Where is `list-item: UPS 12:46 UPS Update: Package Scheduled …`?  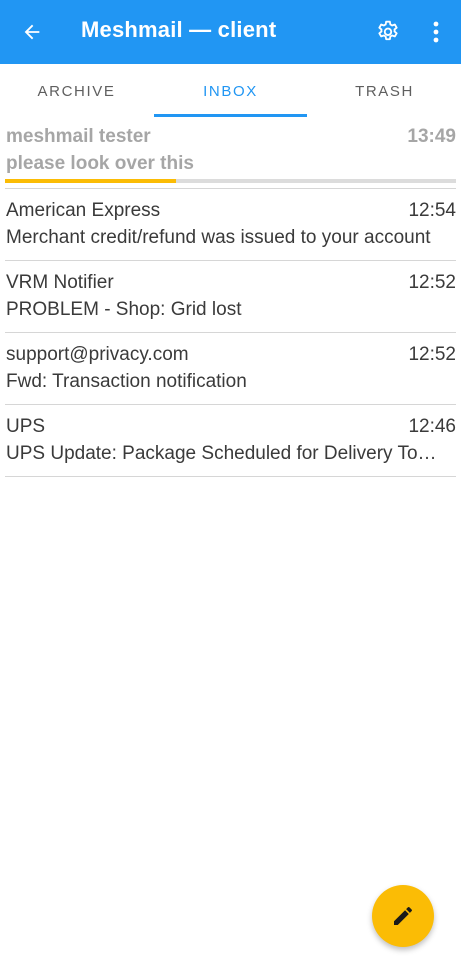
list-item: UPS 12:46 UPS Update: Package Scheduled … is located at coordinates (230, 441).